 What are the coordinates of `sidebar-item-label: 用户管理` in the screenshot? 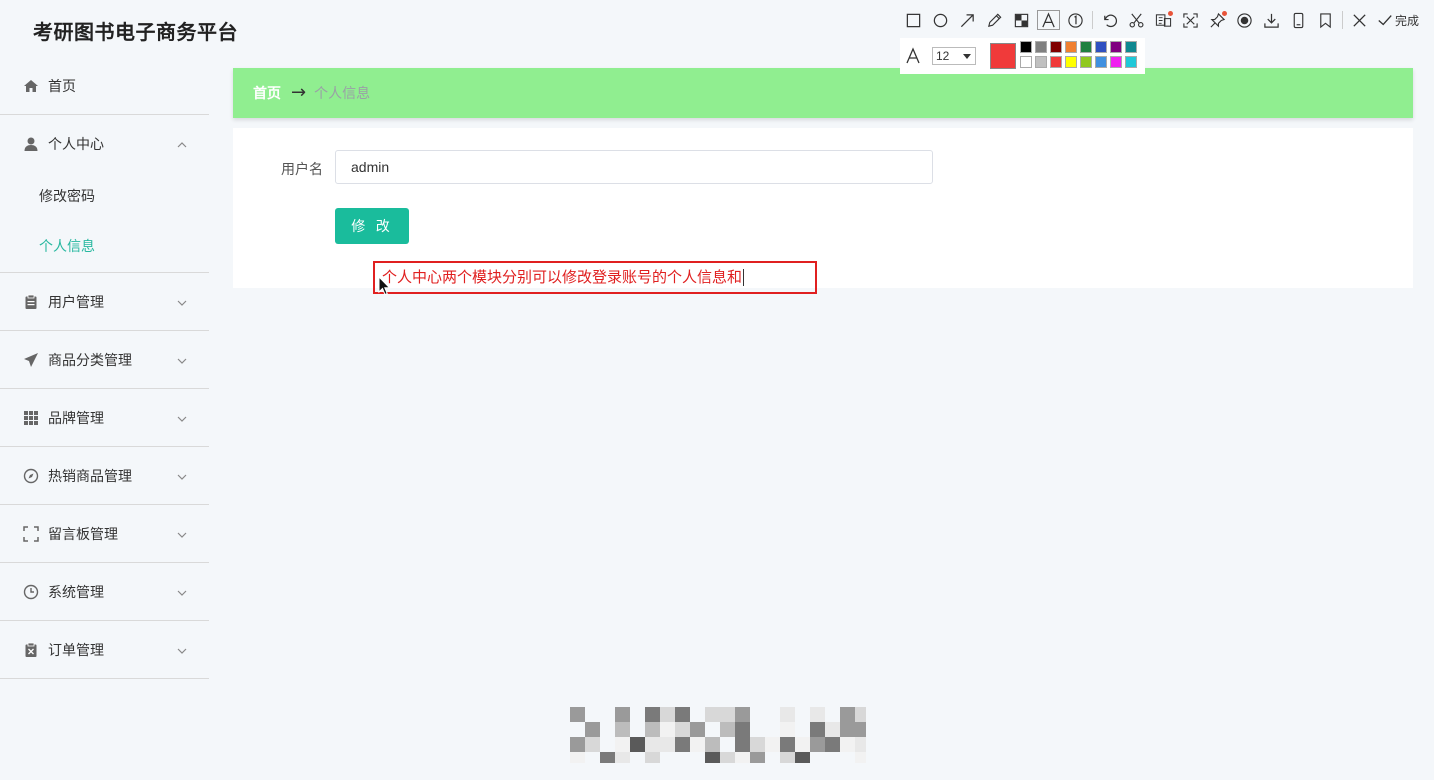 It's located at (76, 302).